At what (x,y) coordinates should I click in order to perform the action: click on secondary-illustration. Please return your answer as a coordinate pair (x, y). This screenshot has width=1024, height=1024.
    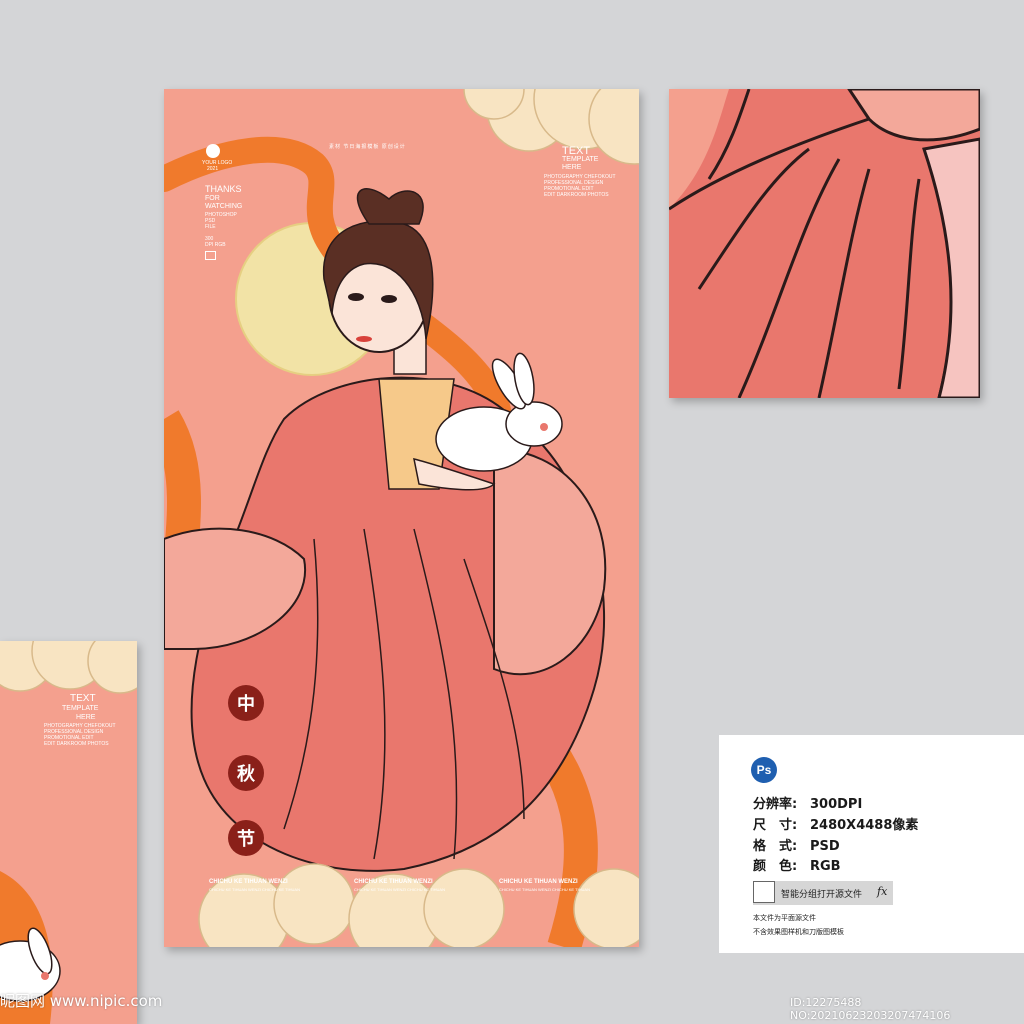
    Looking at the image, I should click on (68, 832).